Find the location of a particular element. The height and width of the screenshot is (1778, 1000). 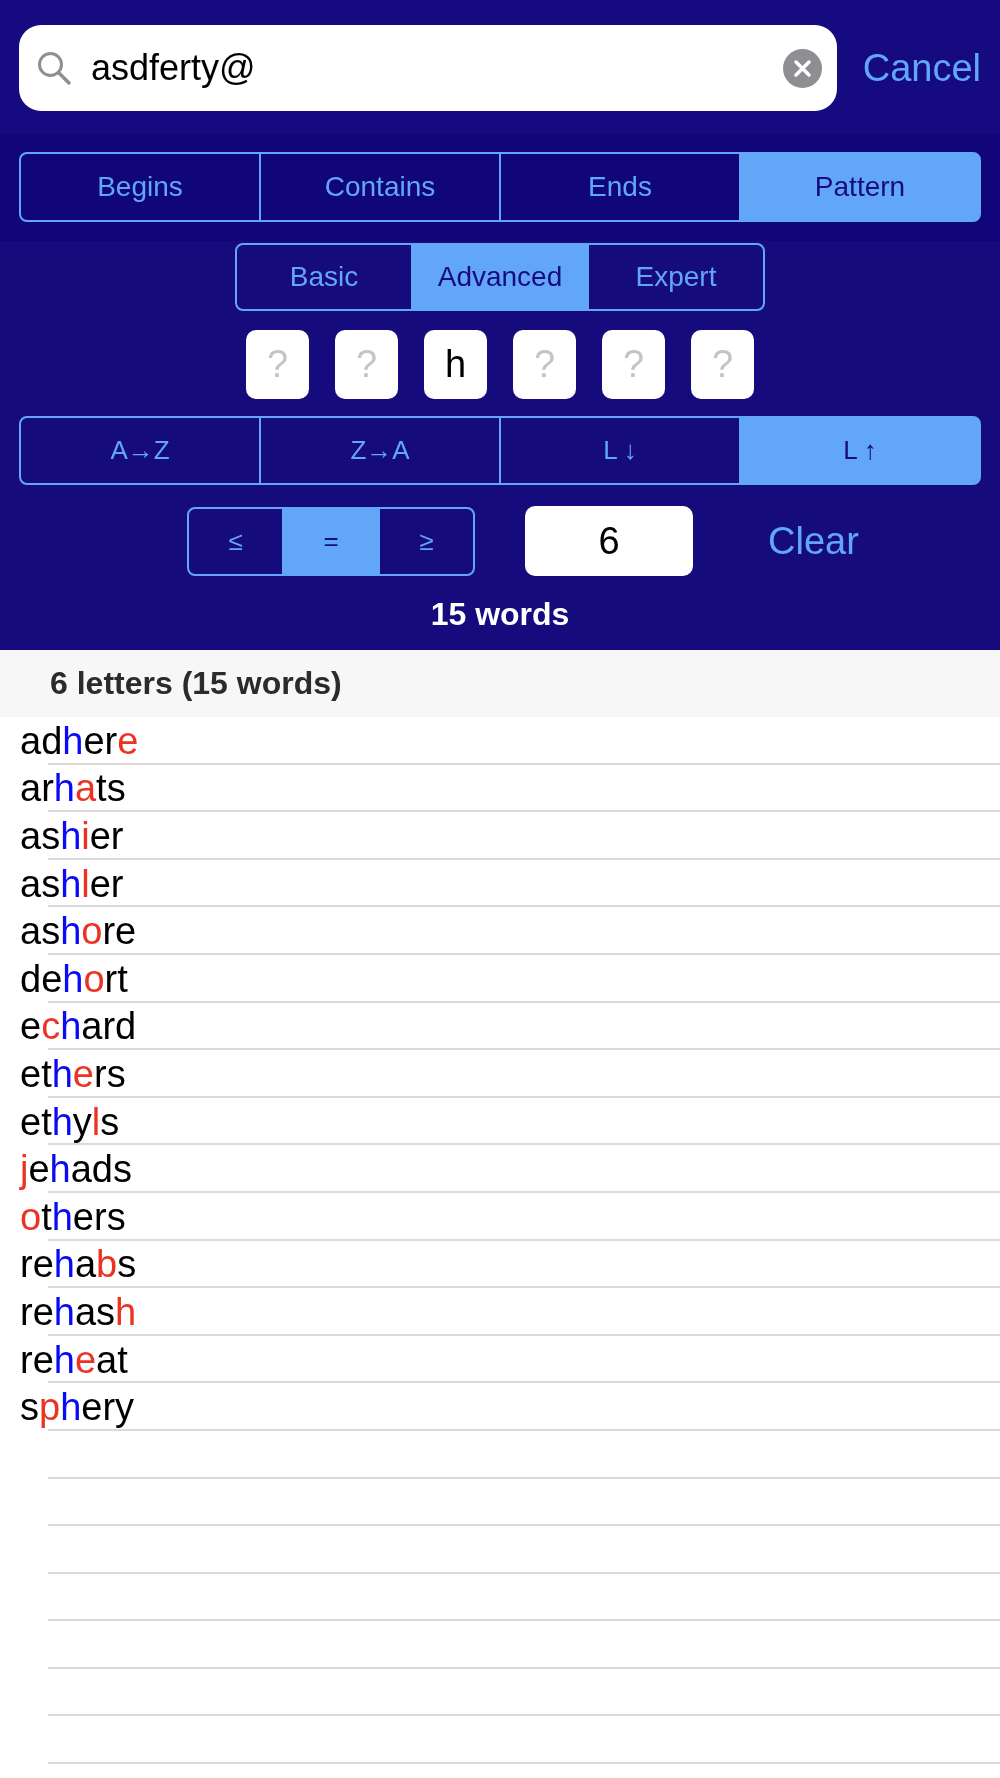

level-tab: Advanced is located at coordinates (500, 277).